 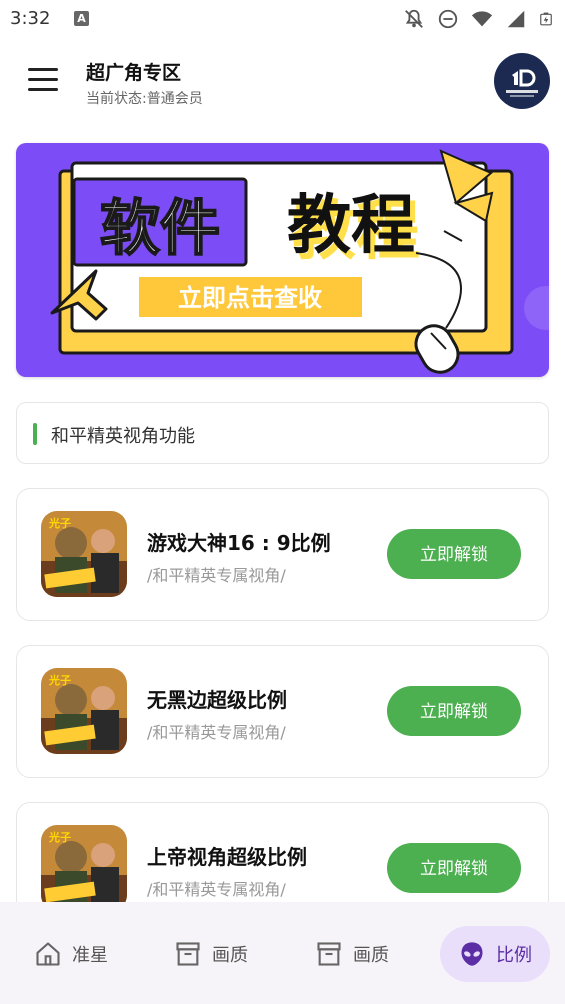 What do you see at coordinates (516, 19) in the screenshot?
I see `signal-icon` at bounding box center [516, 19].